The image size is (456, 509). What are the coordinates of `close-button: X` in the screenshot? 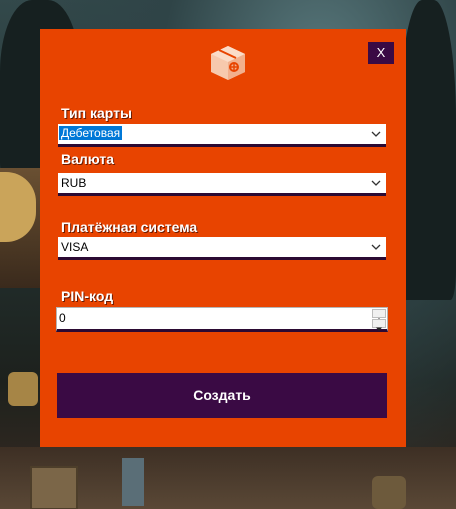 It's located at (381, 53).